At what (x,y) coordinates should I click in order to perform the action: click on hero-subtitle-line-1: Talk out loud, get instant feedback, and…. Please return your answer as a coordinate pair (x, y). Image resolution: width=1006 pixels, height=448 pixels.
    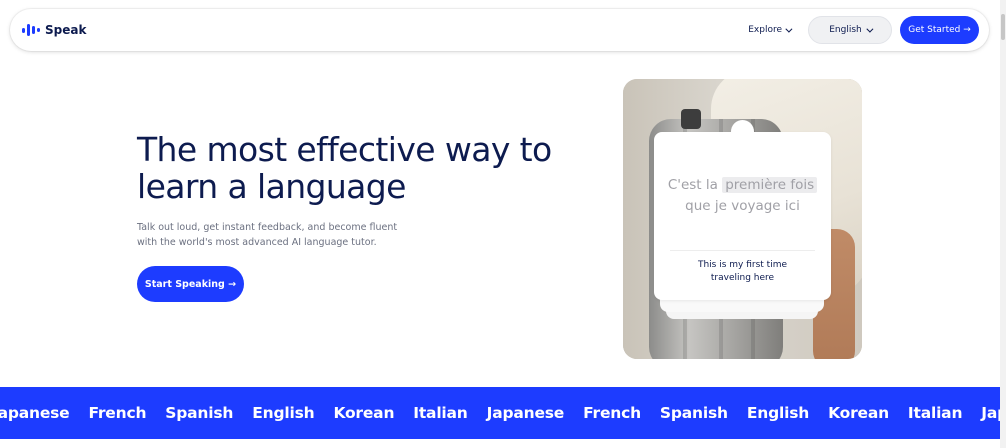
    Looking at the image, I should click on (267, 227).